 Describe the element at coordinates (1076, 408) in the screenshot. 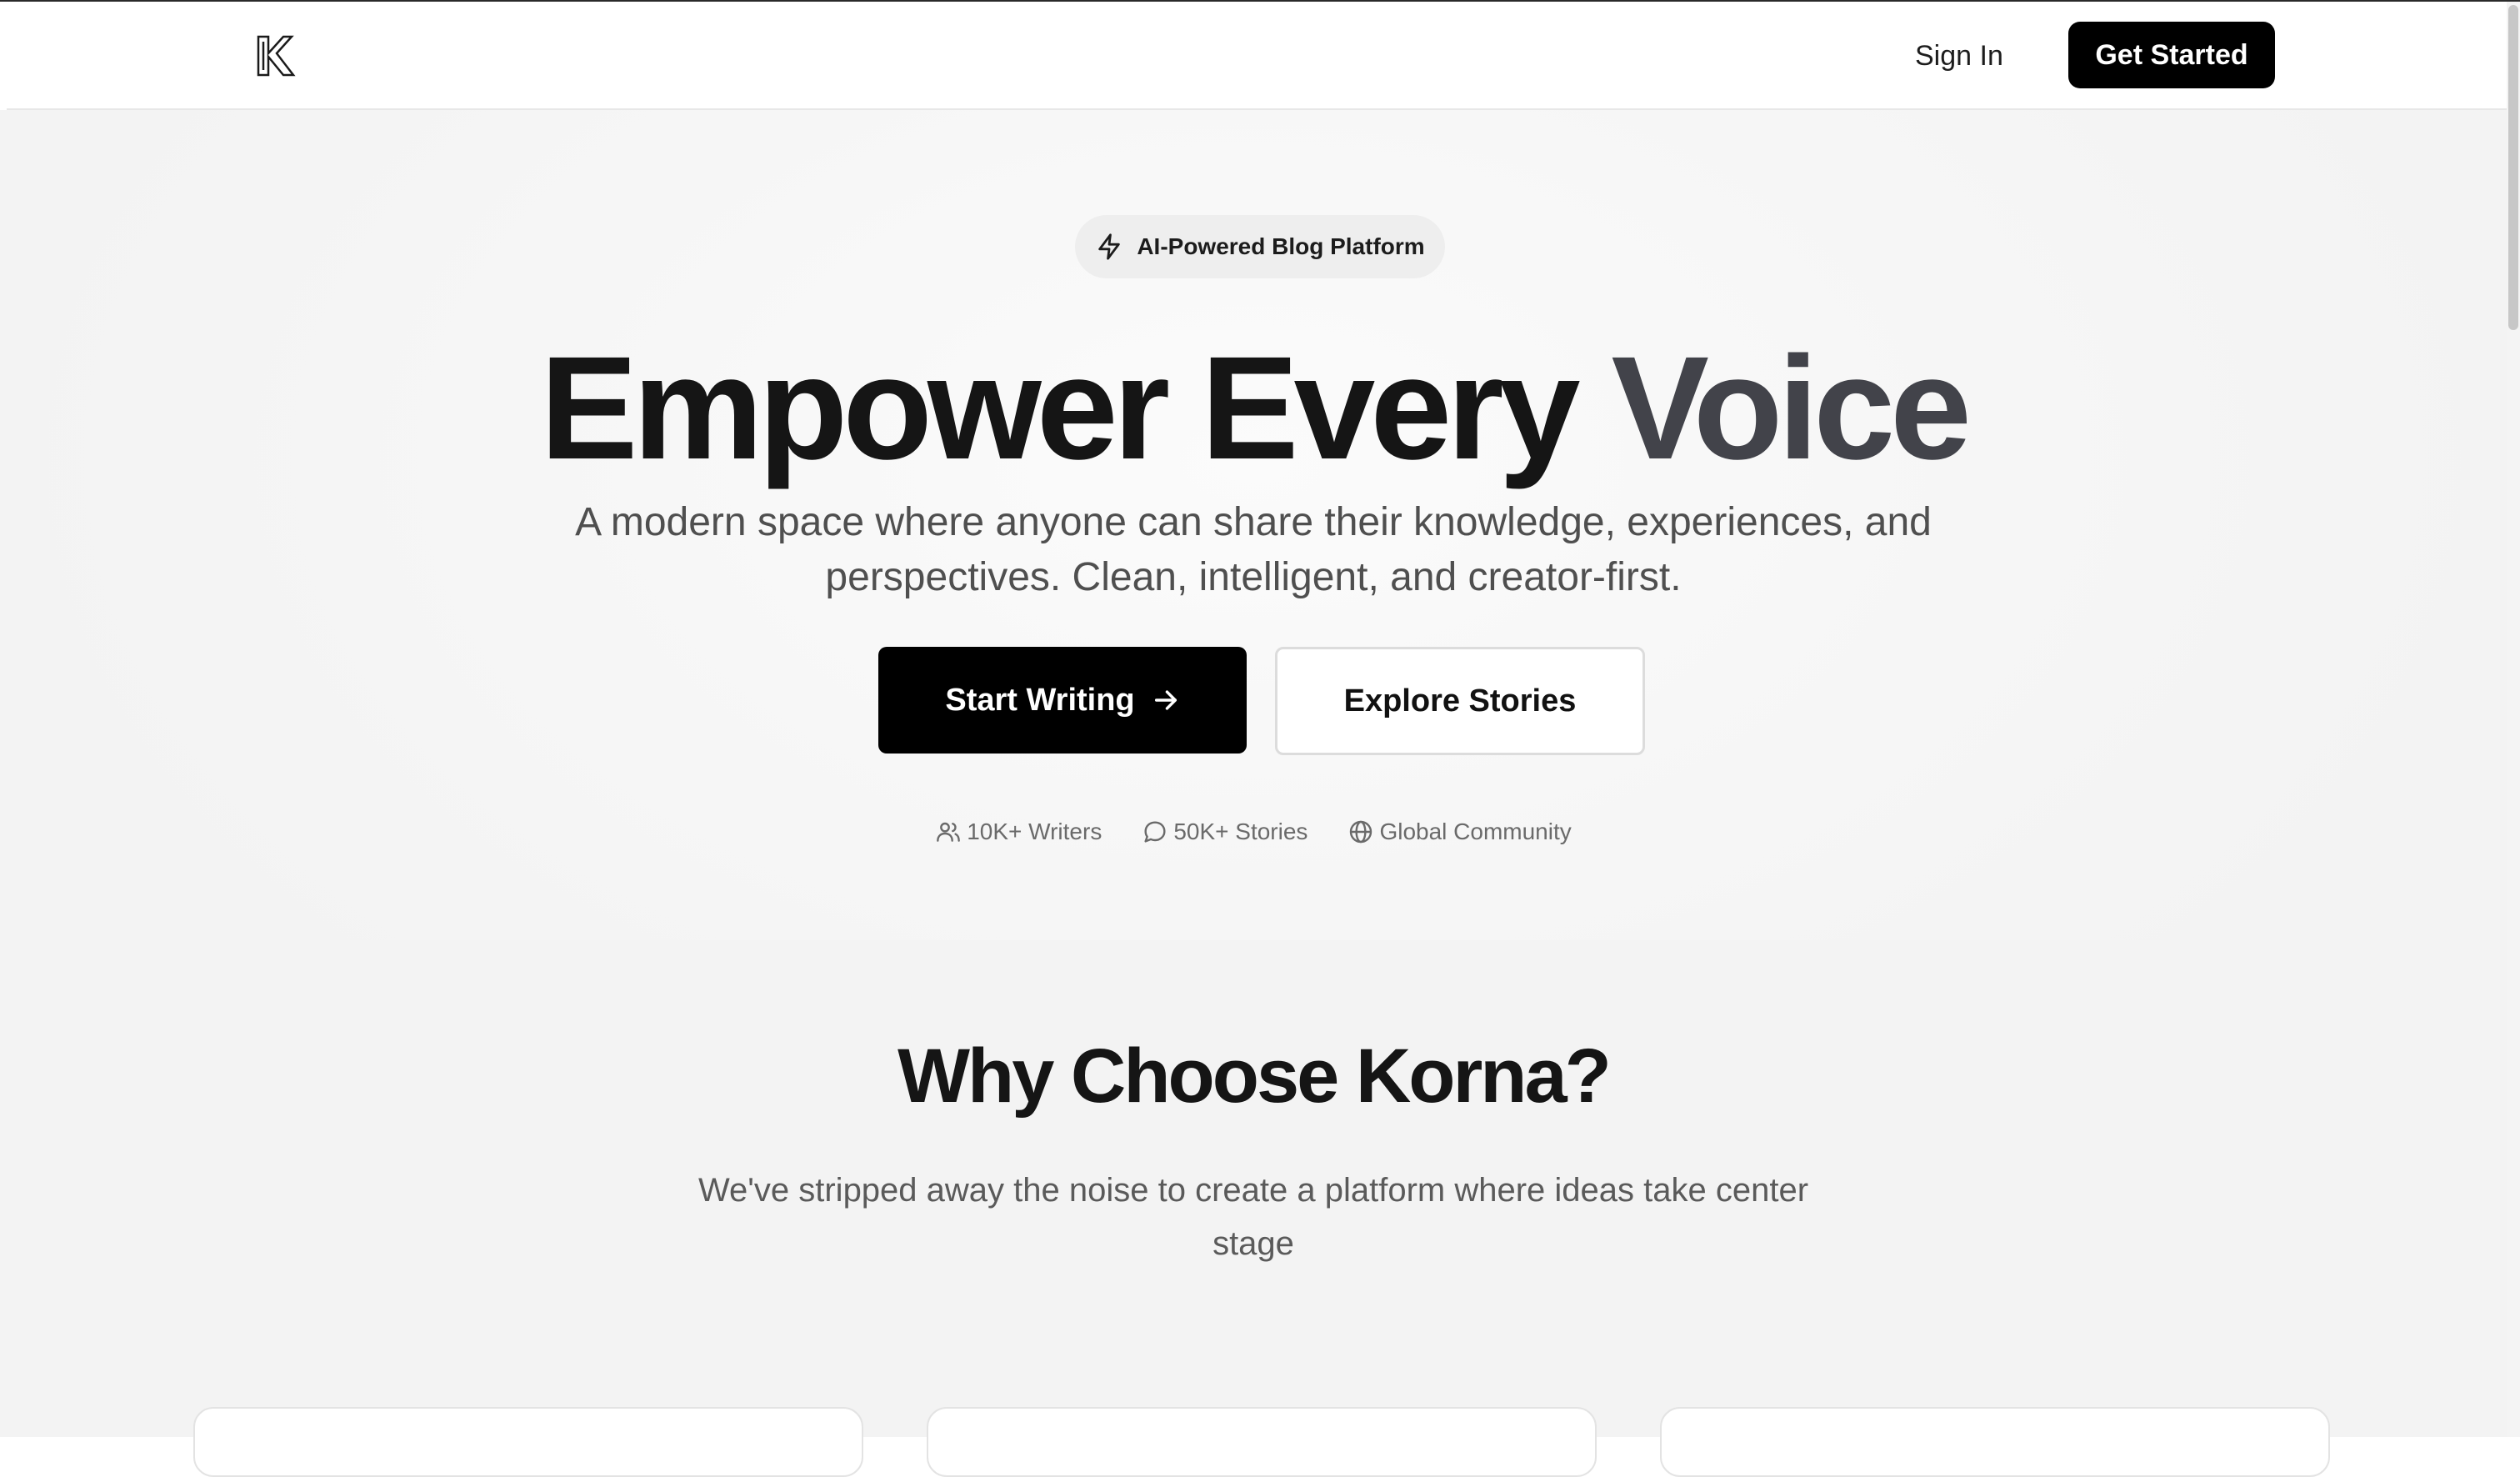

I see `headline-main: Empower Every` at that location.